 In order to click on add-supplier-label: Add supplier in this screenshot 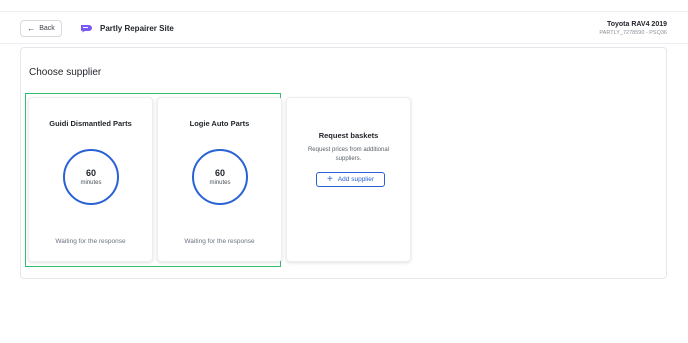, I will do `click(355, 179)`.